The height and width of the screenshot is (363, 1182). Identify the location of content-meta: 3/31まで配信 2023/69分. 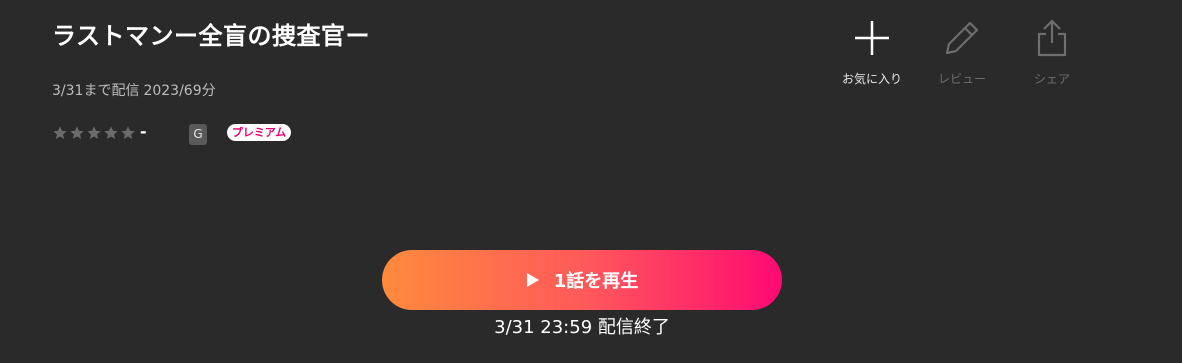
(134, 90).